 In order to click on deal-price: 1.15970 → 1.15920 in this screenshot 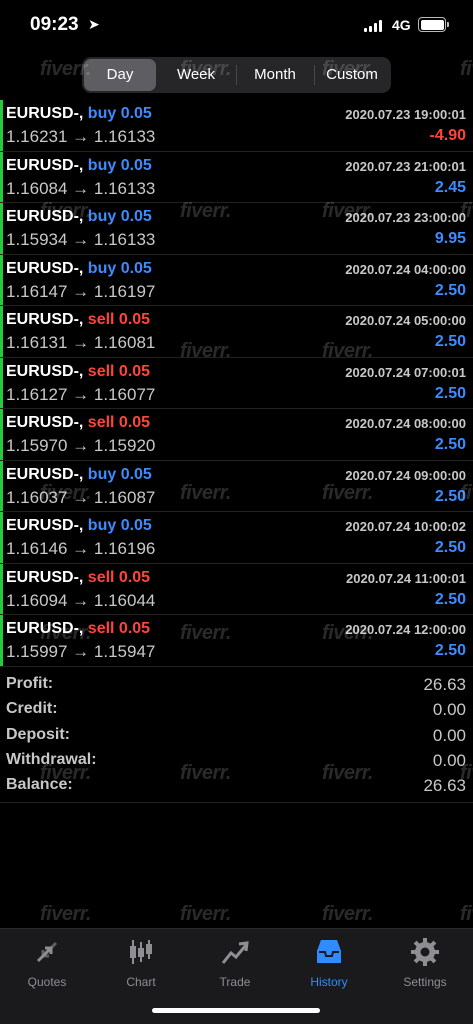, I will do `click(81, 445)`.